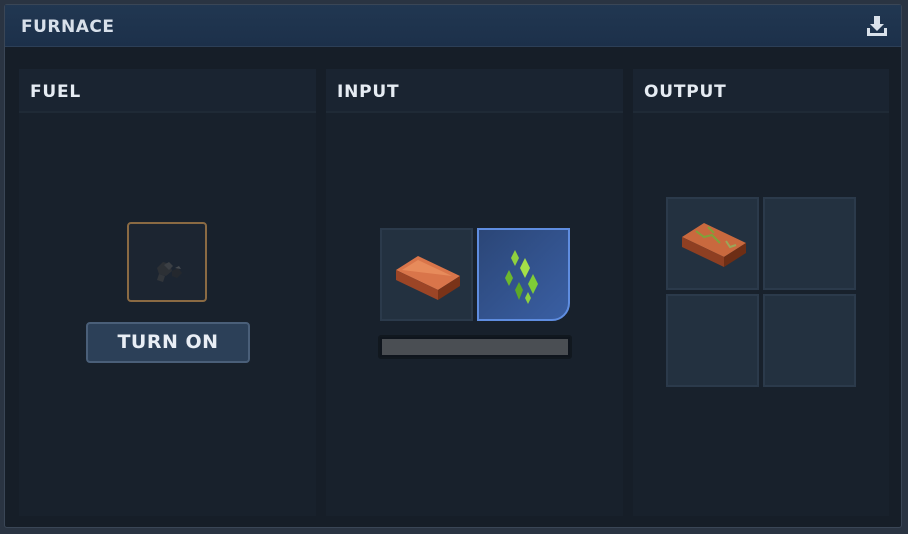 The width and height of the screenshot is (908, 534). I want to click on input-heading: INPUT, so click(368, 92).